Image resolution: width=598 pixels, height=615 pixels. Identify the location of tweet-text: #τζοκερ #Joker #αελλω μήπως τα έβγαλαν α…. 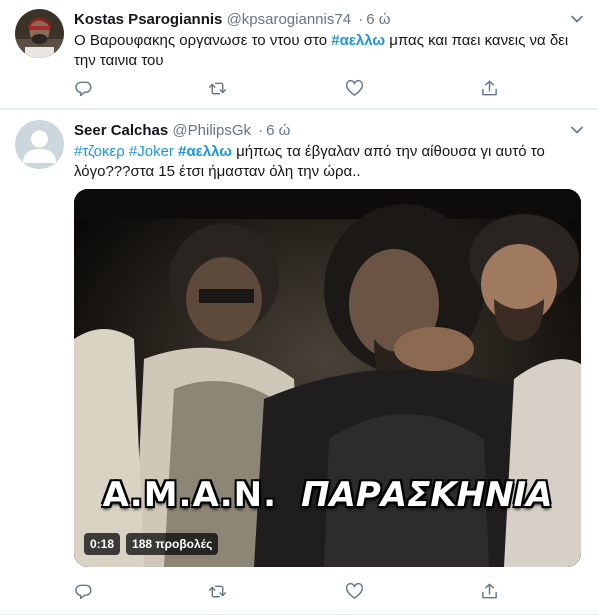
(329, 162).